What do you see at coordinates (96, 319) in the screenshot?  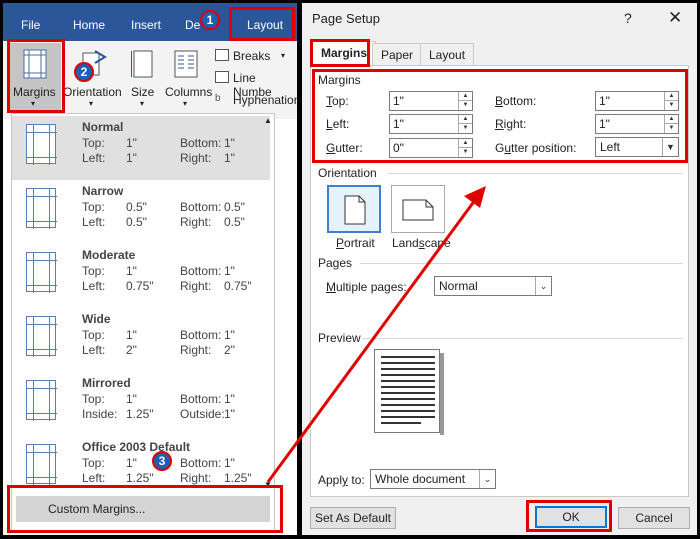 I see `margin-preset-title: Wide` at bounding box center [96, 319].